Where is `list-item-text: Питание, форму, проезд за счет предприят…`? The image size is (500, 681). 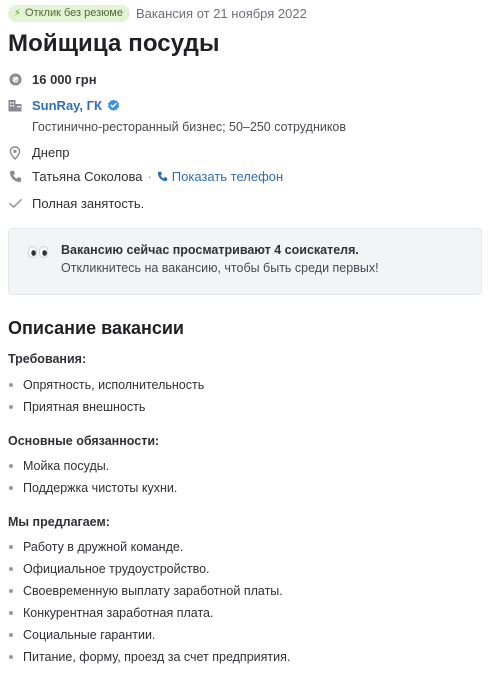 list-item-text: Питание, форму, проезд за счет предприят… is located at coordinates (157, 657).